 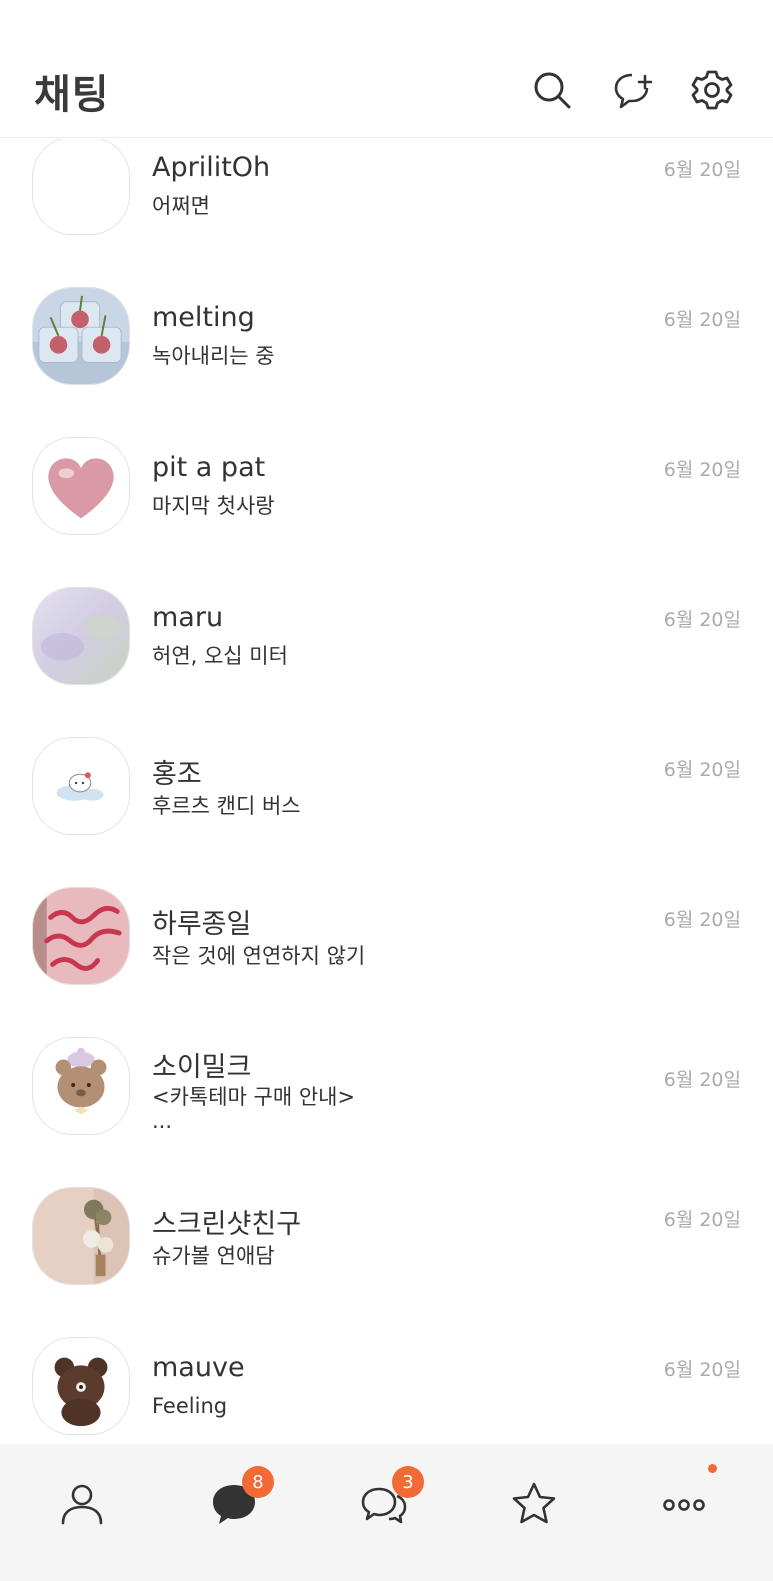 What do you see at coordinates (203, 317) in the screenshot?
I see `chat-name: melting` at bounding box center [203, 317].